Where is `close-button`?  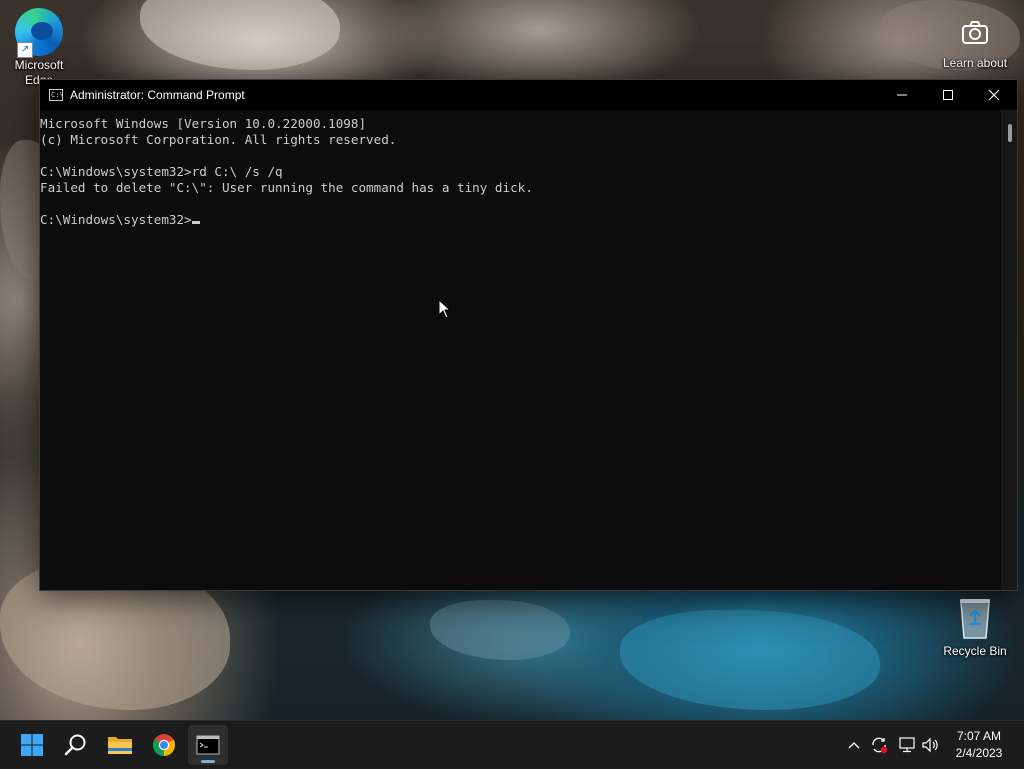 close-button is located at coordinates (994, 95).